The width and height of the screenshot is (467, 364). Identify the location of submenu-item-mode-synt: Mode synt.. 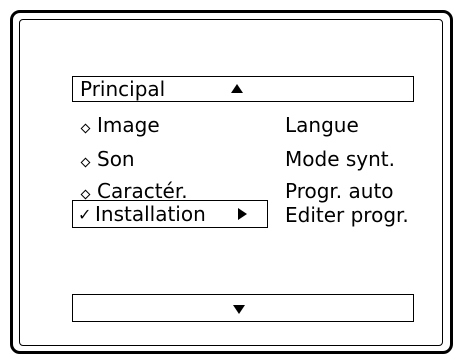
(340, 159).